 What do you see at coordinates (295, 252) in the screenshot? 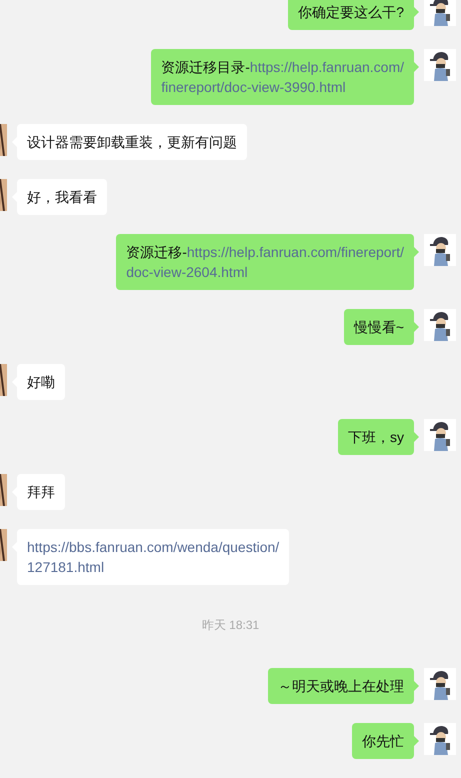
I see `message-link: https://help.fanruan.com/finereport/` at bounding box center [295, 252].